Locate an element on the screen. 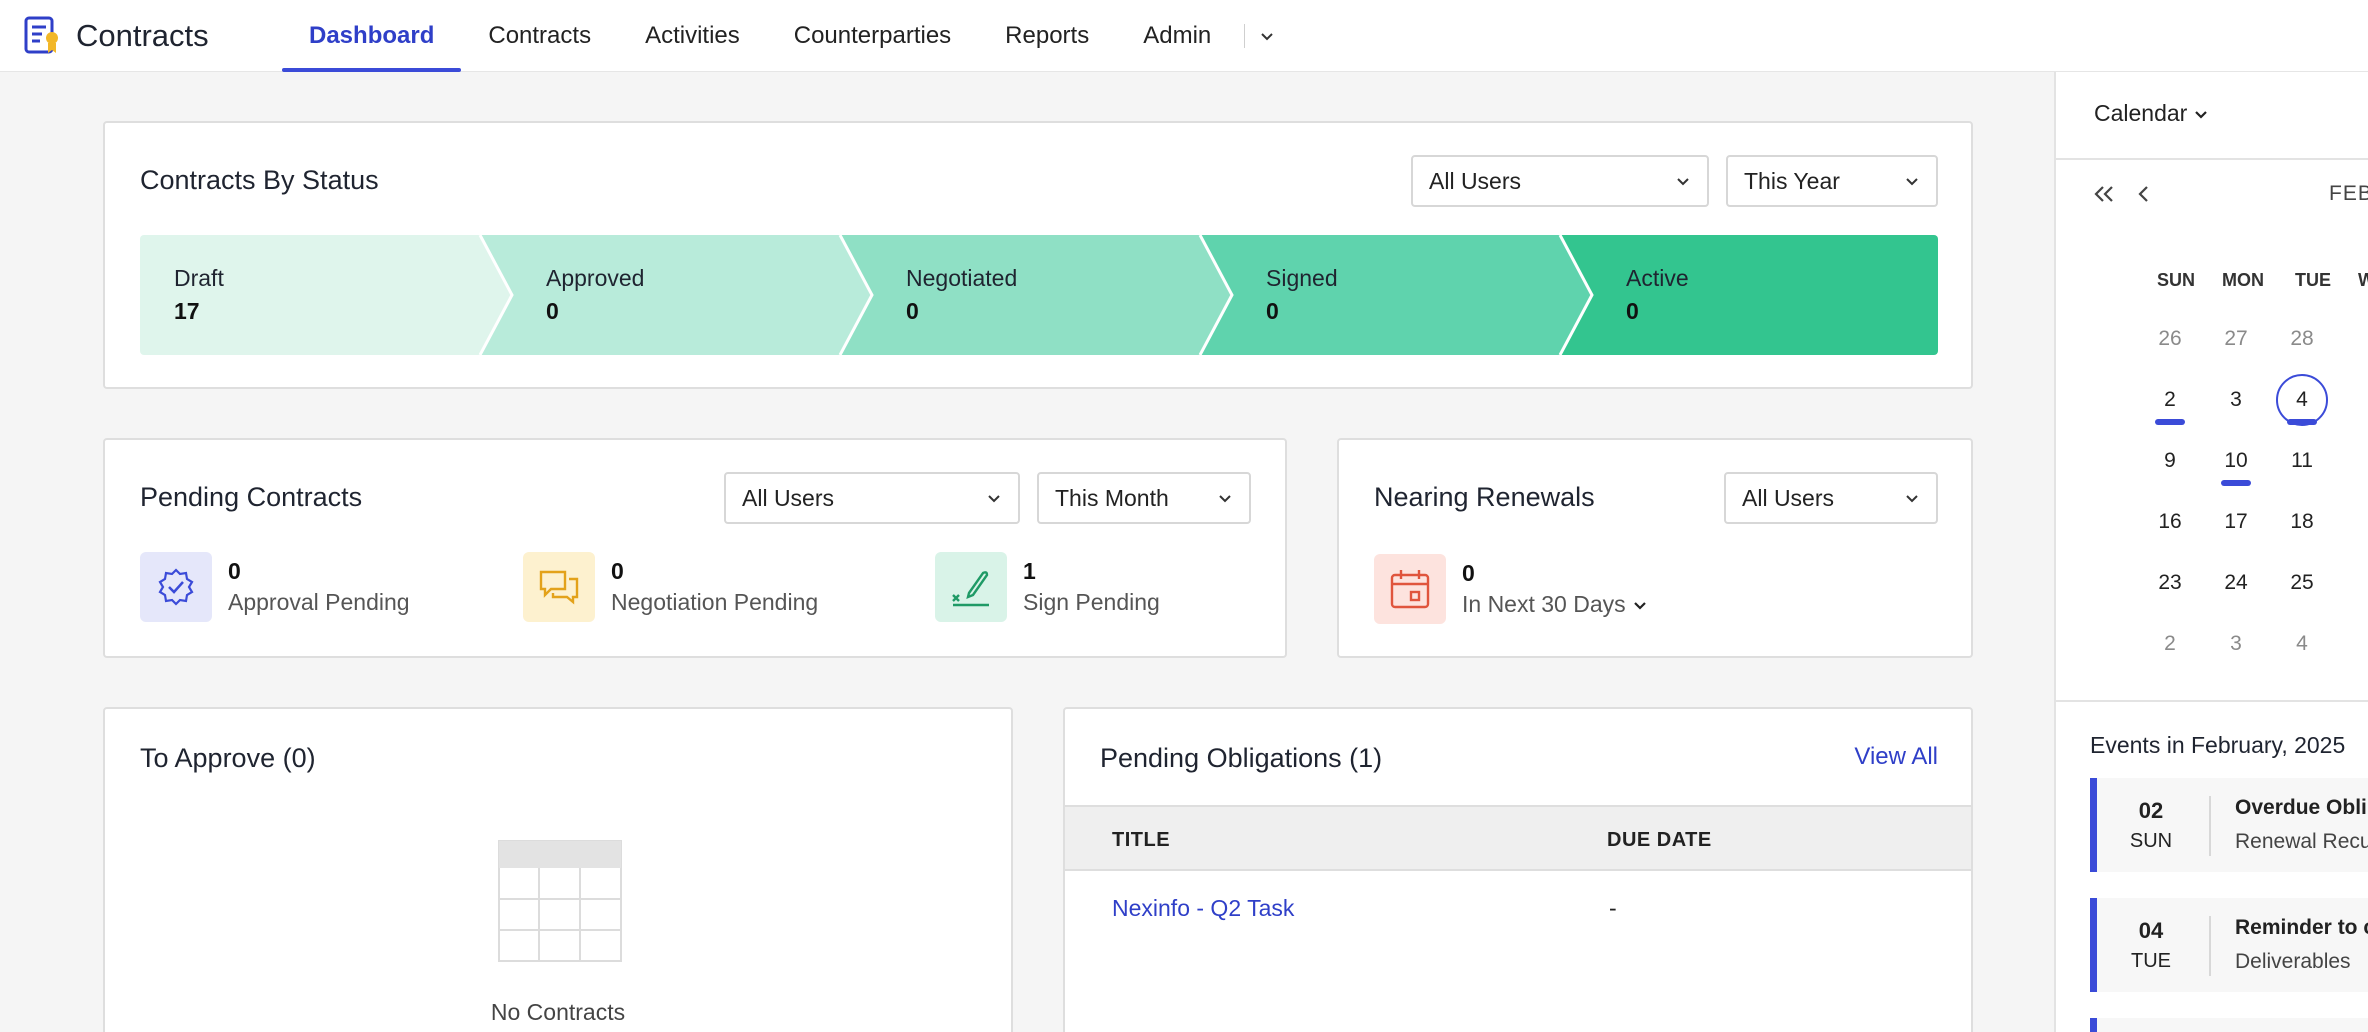 The height and width of the screenshot is (1032, 2368). event-item-partial is located at coordinates (2229, 1025).